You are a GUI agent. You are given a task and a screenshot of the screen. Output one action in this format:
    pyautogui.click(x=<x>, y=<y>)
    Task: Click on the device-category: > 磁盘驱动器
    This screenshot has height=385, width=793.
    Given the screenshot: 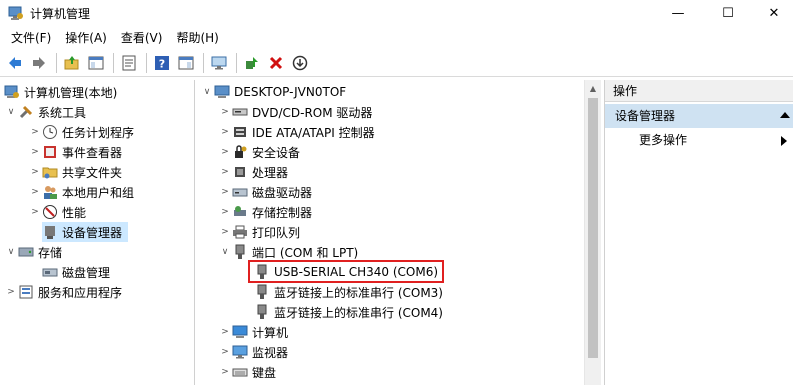 What is the action you would take?
    pyautogui.click(x=265, y=192)
    